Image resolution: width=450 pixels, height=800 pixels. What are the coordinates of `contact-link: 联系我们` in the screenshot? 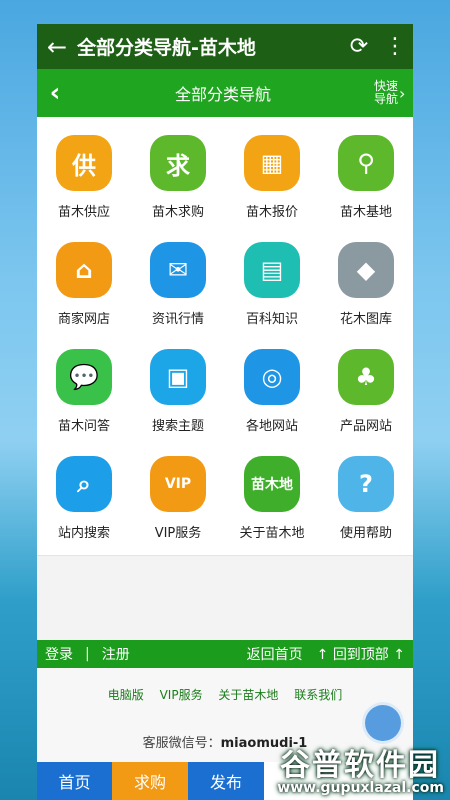 It's located at (318, 695).